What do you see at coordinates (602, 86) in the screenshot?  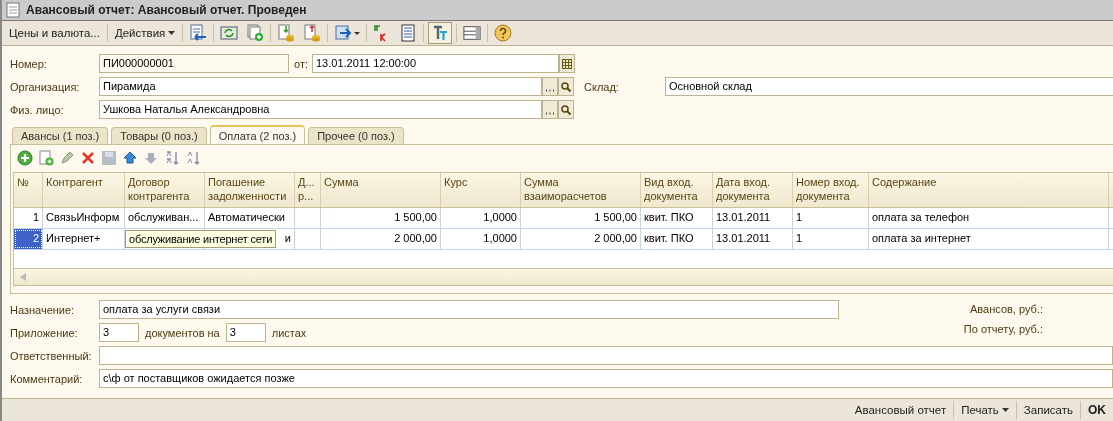 I see `warehouse-label: Склад:` at bounding box center [602, 86].